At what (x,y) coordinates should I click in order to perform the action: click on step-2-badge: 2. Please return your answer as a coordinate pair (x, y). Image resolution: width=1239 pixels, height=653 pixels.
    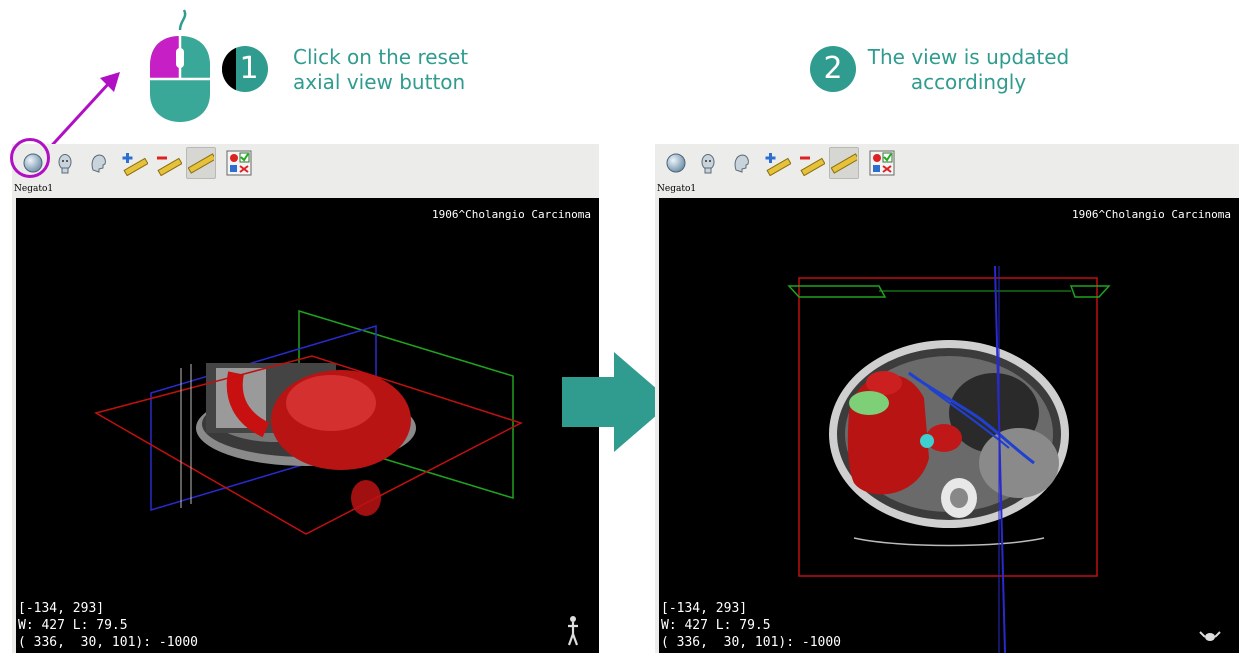
    Looking at the image, I should click on (833, 69).